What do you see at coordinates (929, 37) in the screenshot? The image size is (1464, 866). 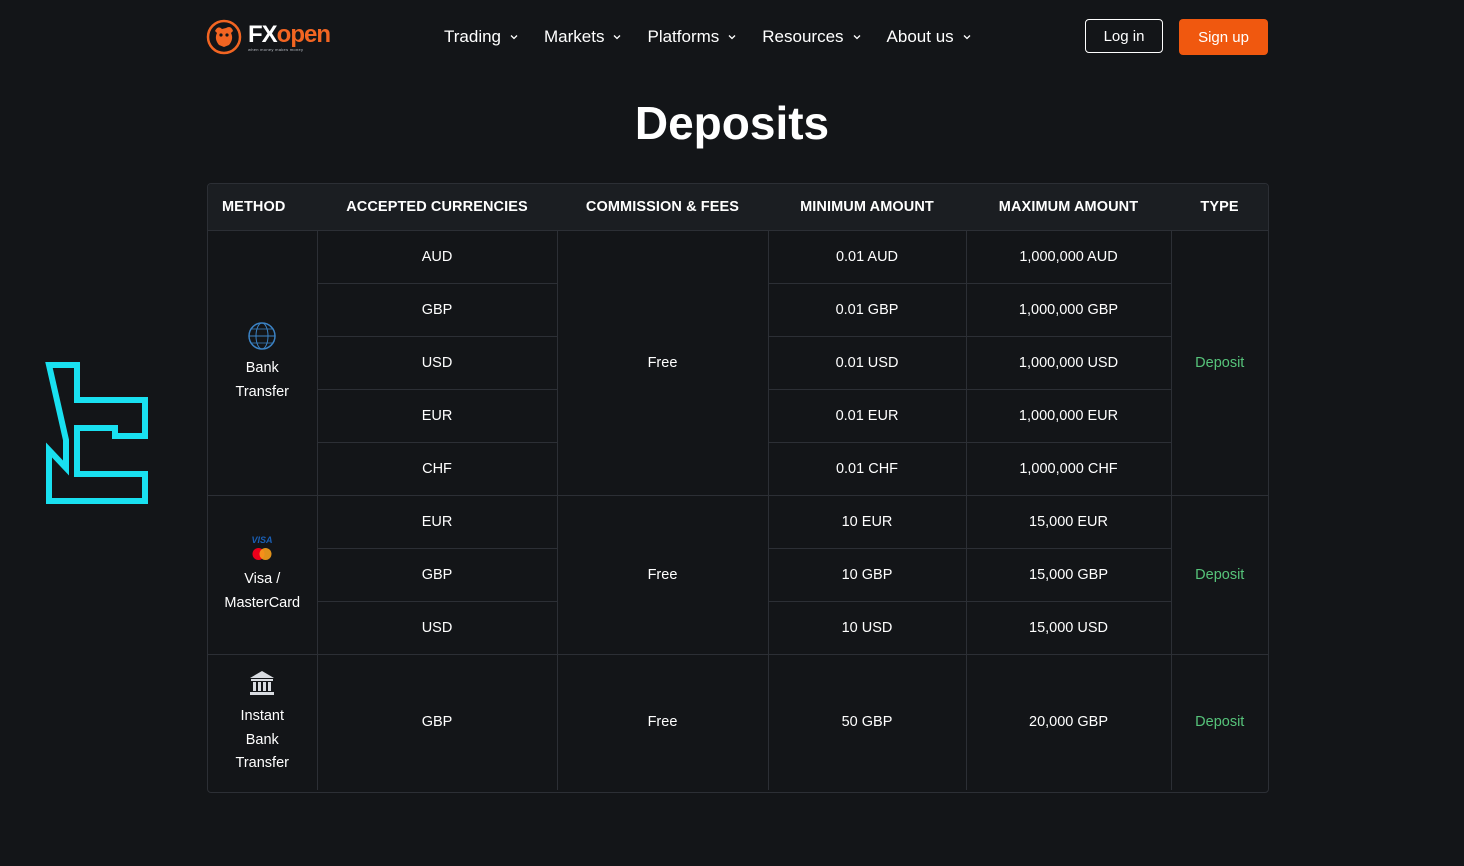 I see `nav-about-us: About us` at bounding box center [929, 37].